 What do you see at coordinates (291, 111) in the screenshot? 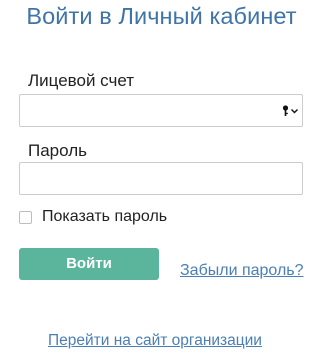
I see `key-icon` at bounding box center [291, 111].